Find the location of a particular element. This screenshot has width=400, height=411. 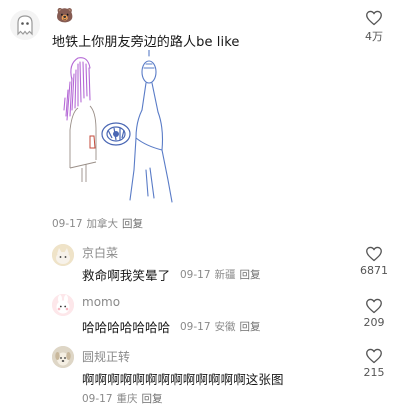

comment-location: 重庆 is located at coordinates (127, 399).